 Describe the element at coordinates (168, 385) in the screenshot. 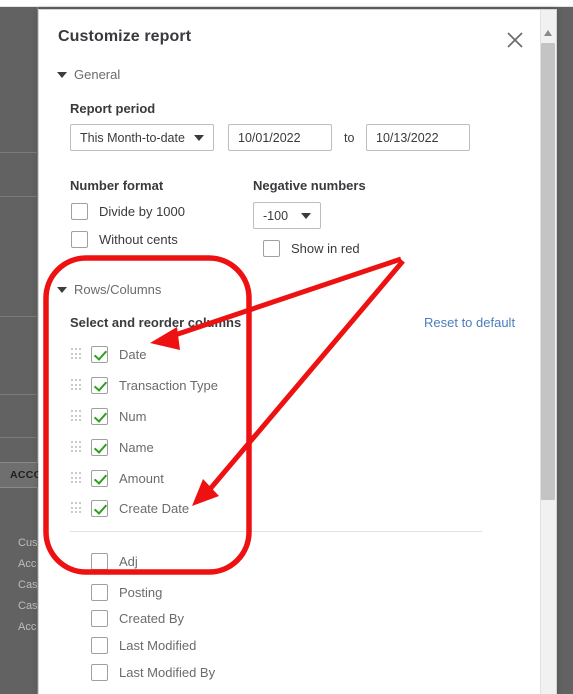

I see `column-label: Transaction Type` at that location.